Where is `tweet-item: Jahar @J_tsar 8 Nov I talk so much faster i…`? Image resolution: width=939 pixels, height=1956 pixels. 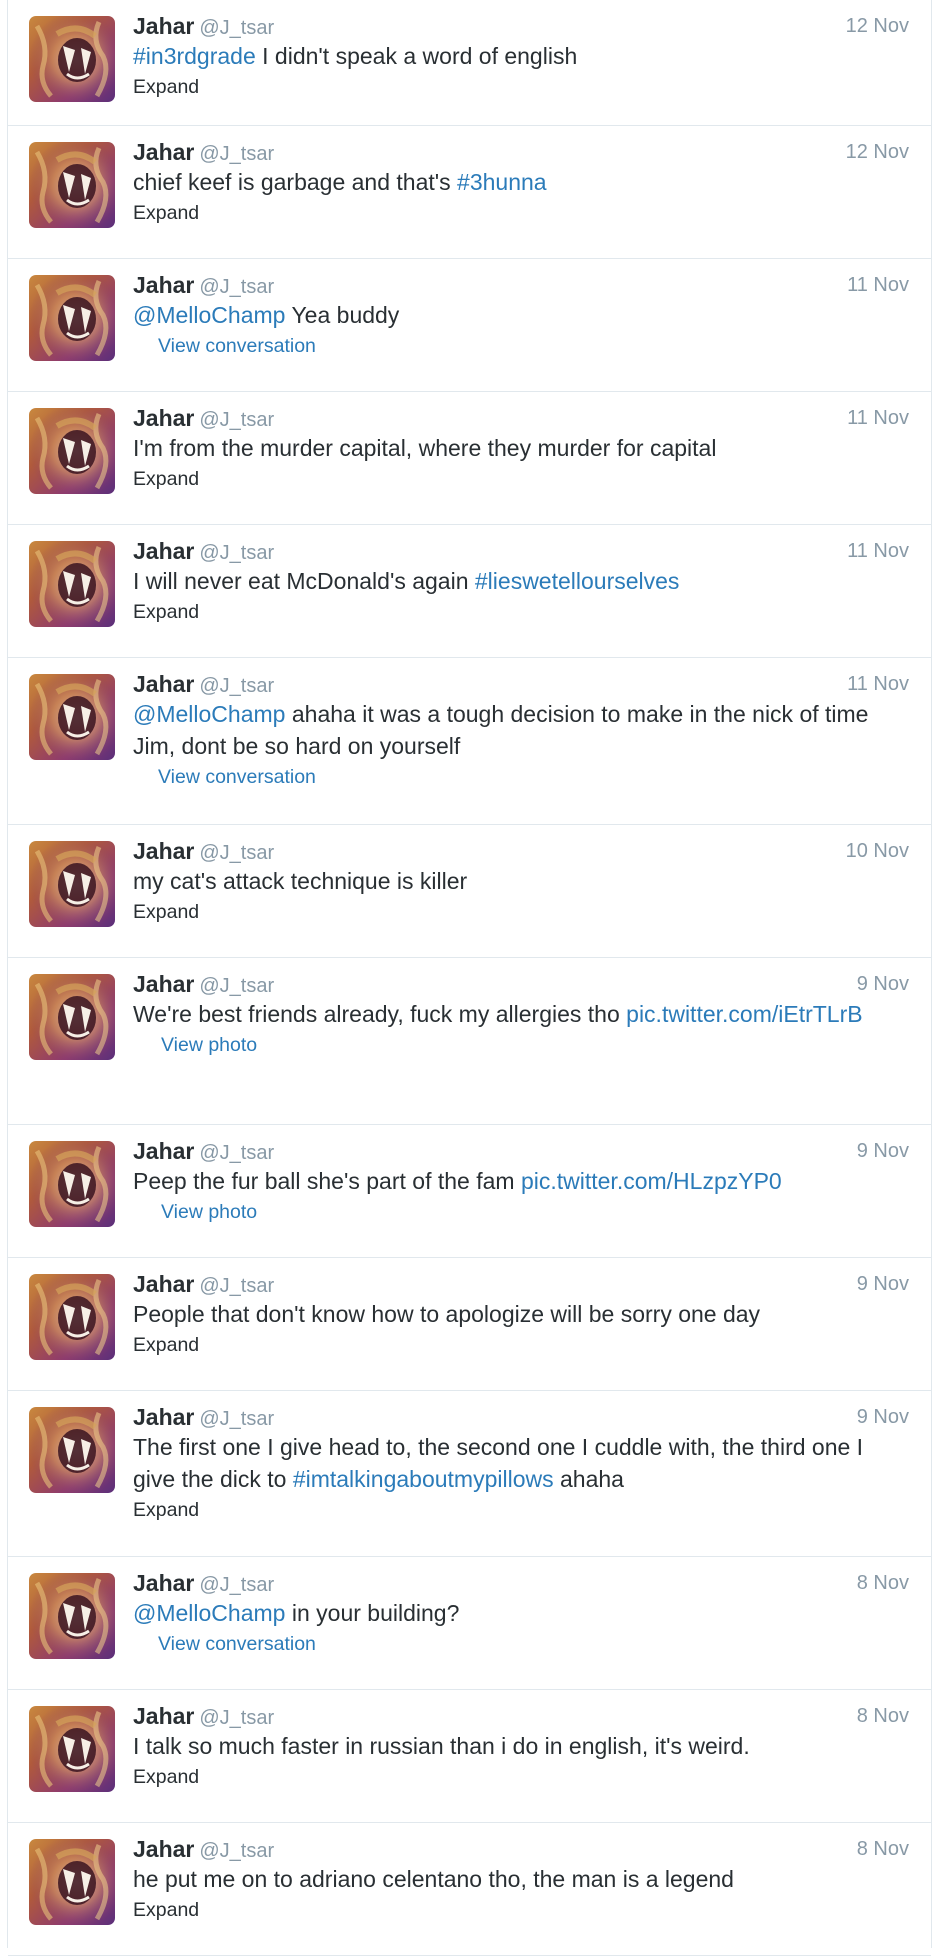
tweet-item: Jahar @J_tsar 8 Nov I talk so much faster i… is located at coordinates (469, 1756).